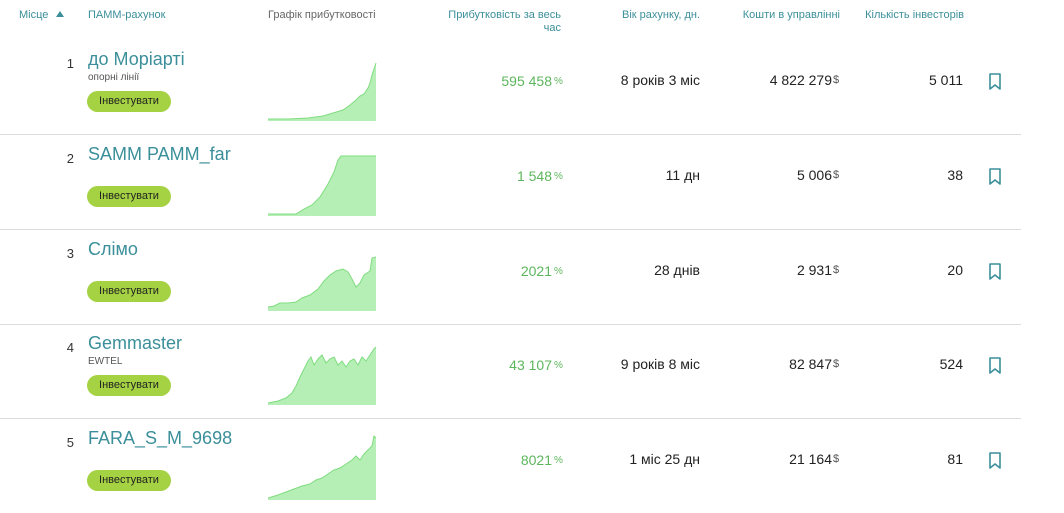  I want to click on profit-value: 595 458, so click(526, 81).